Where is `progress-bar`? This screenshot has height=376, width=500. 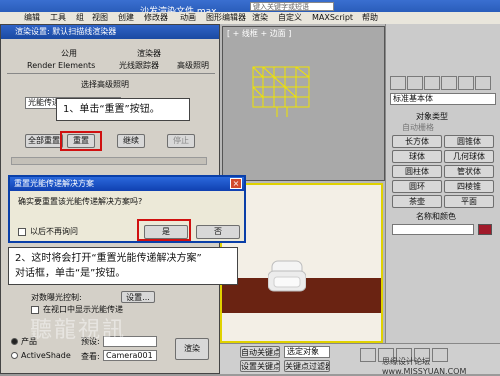 progress-bar is located at coordinates (109, 161).